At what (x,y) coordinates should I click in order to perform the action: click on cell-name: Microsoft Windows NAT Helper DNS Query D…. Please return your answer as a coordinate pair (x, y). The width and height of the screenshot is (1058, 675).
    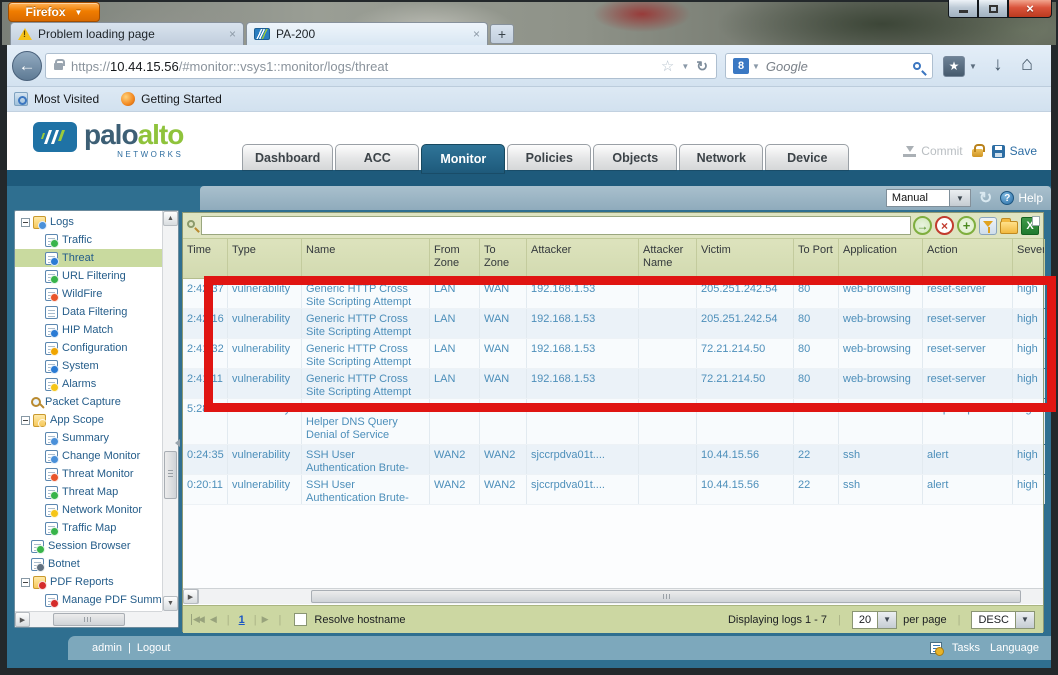
    Looking at the image, I should click on (366, 421).